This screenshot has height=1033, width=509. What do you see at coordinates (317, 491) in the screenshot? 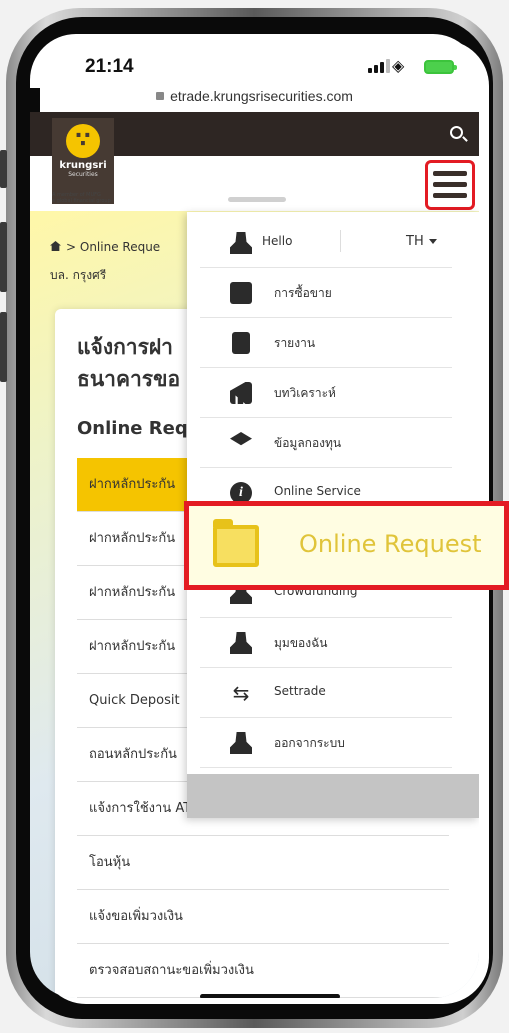
I see `menu-item-label: Online Service` at bounding box center [317, 491].